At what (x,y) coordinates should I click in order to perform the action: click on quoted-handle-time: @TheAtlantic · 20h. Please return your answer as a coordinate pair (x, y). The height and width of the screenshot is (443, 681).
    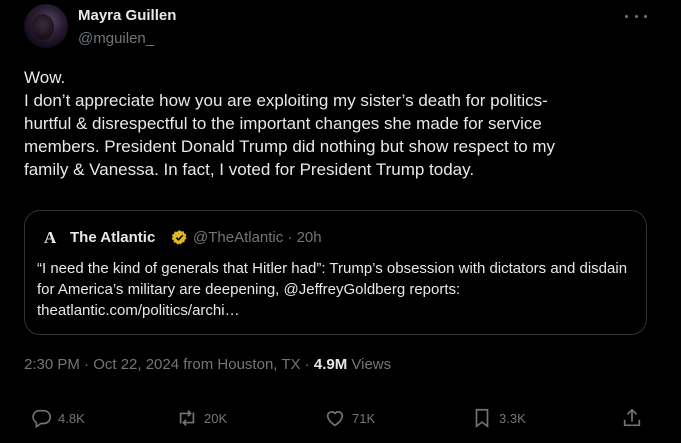
    Looking at the image, I should click on (257, 237).